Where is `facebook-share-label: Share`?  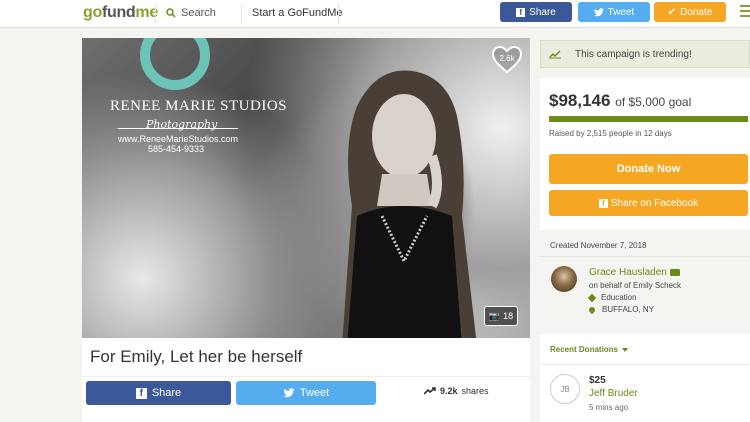 facebook-share-label: Share is located at coordinates (166, 393).